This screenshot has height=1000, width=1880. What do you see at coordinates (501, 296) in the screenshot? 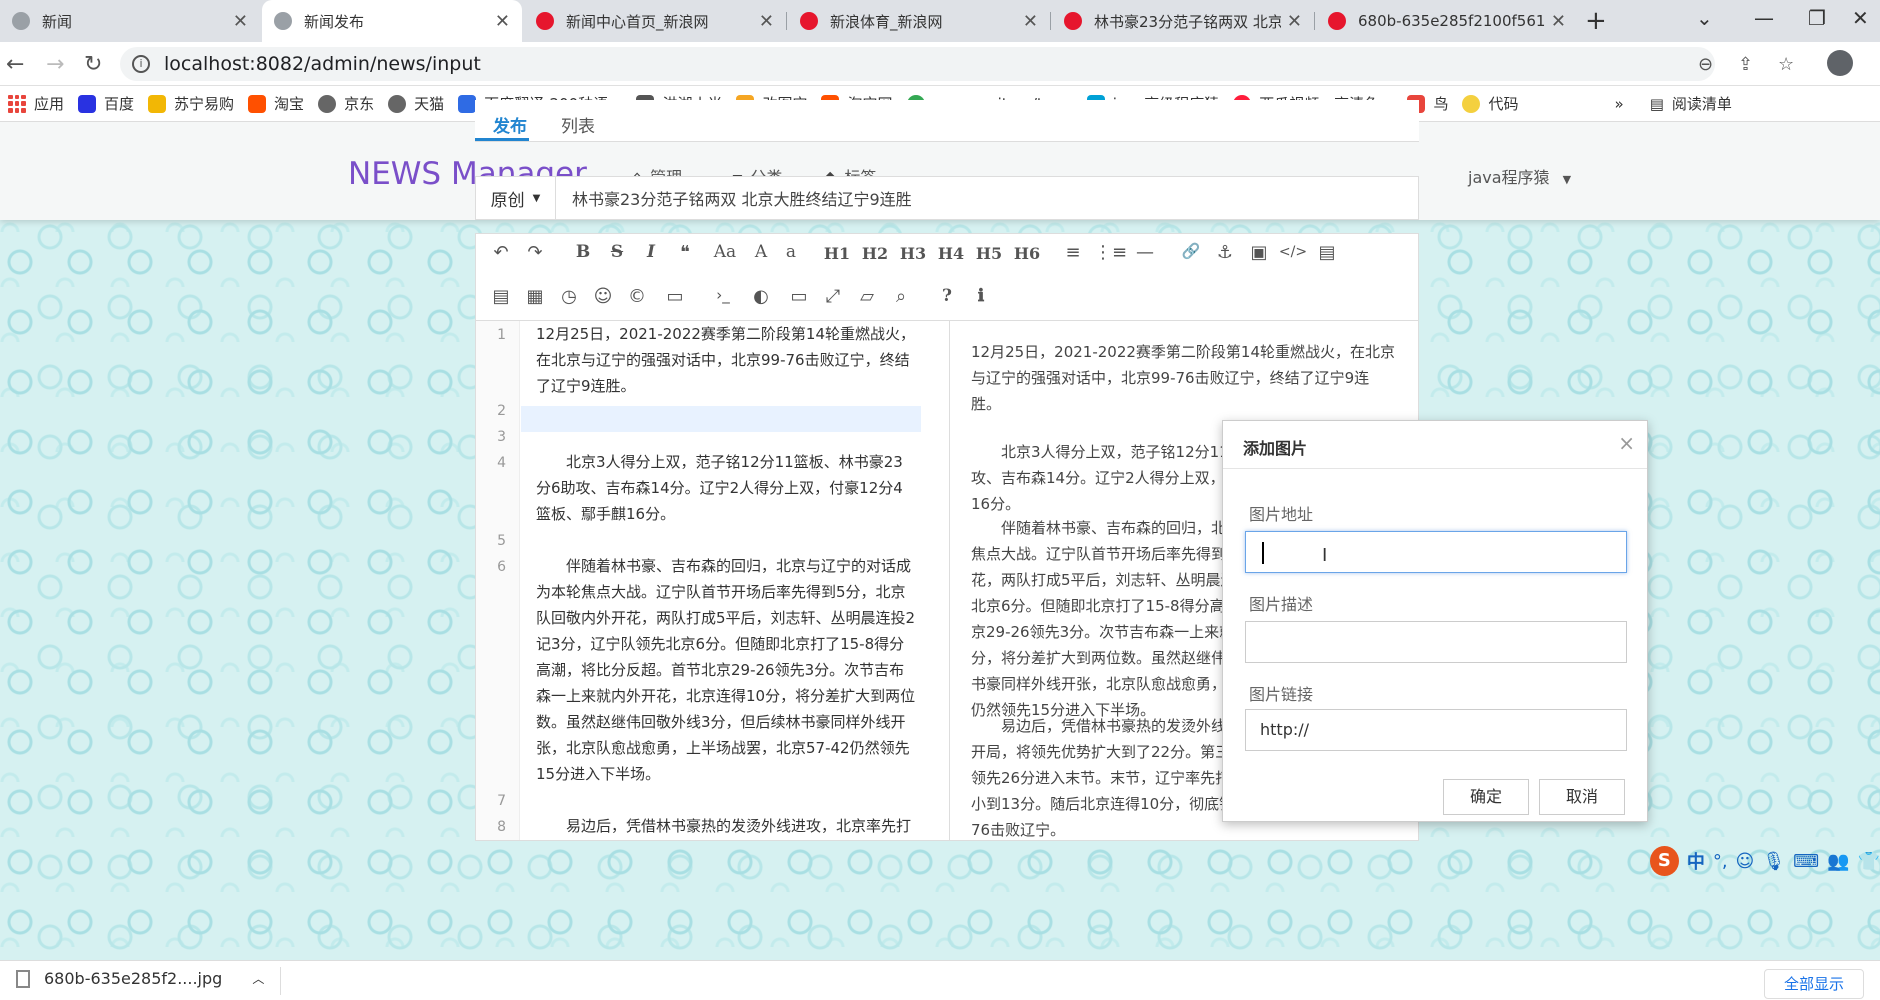
I see `preformatted-icon: ▤` at bounding box center [501, 296].